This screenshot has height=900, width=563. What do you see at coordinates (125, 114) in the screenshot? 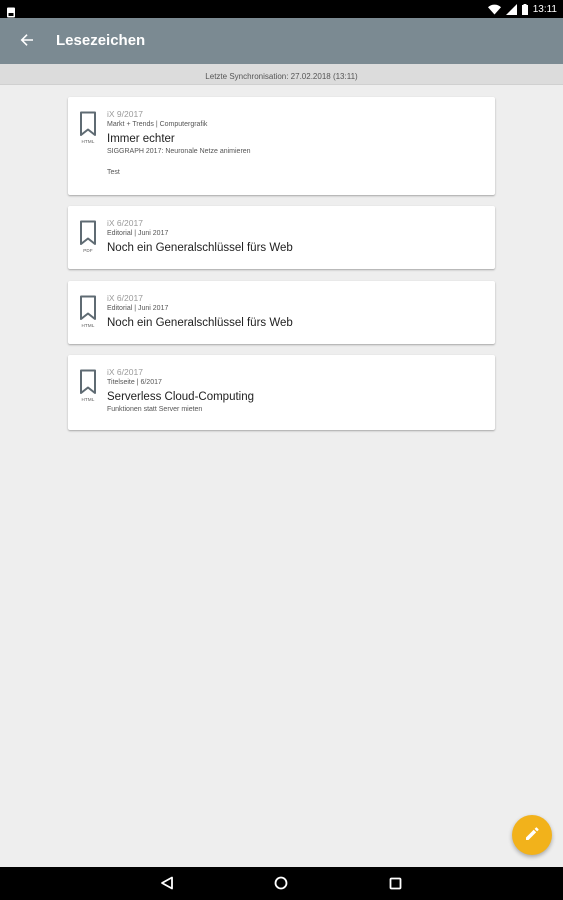
I see `issue-label: iX 9/2017` at bounding box center [125, 114].